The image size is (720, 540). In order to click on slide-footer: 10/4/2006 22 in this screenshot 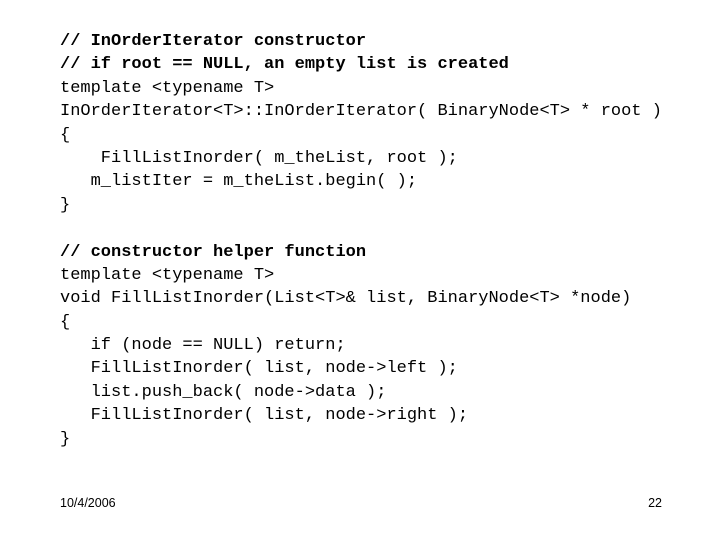, I will do `click(360, 505)`.